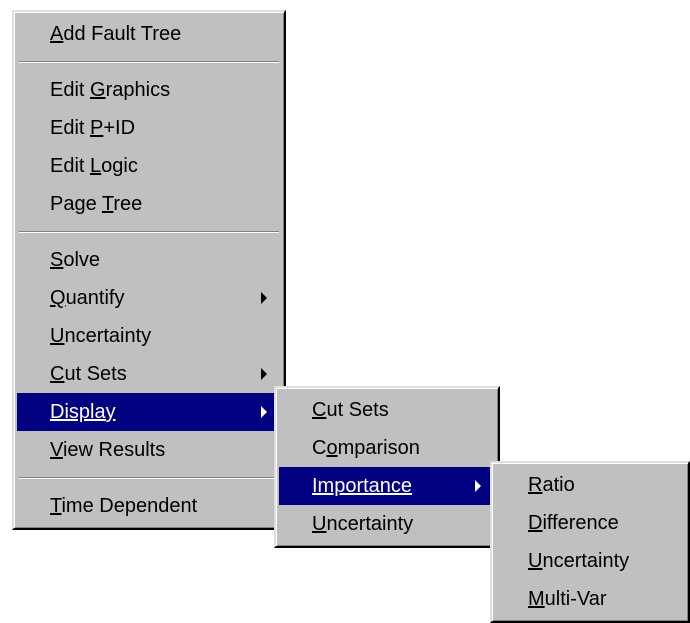 The image size is (690, 623). Describe the element at coordinates (586, 561) in the screenshot. I see `submenu-item-importance-uncertainty-label-post: ncertainty` at that location.